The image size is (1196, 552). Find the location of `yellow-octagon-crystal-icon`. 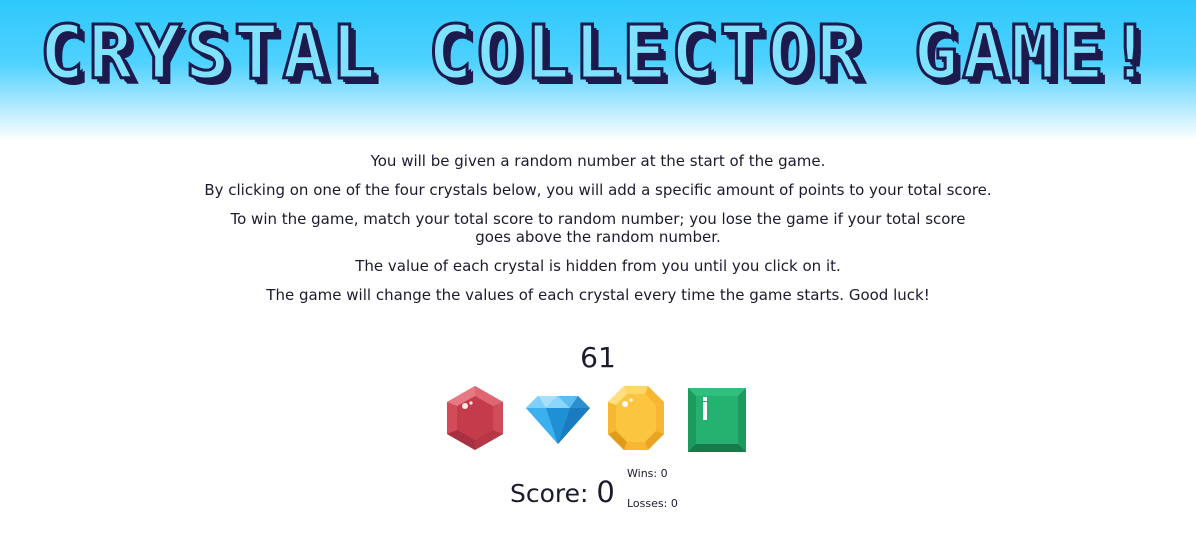

yellow-octagon-crystal-icon is located at coordinates (636, 418).